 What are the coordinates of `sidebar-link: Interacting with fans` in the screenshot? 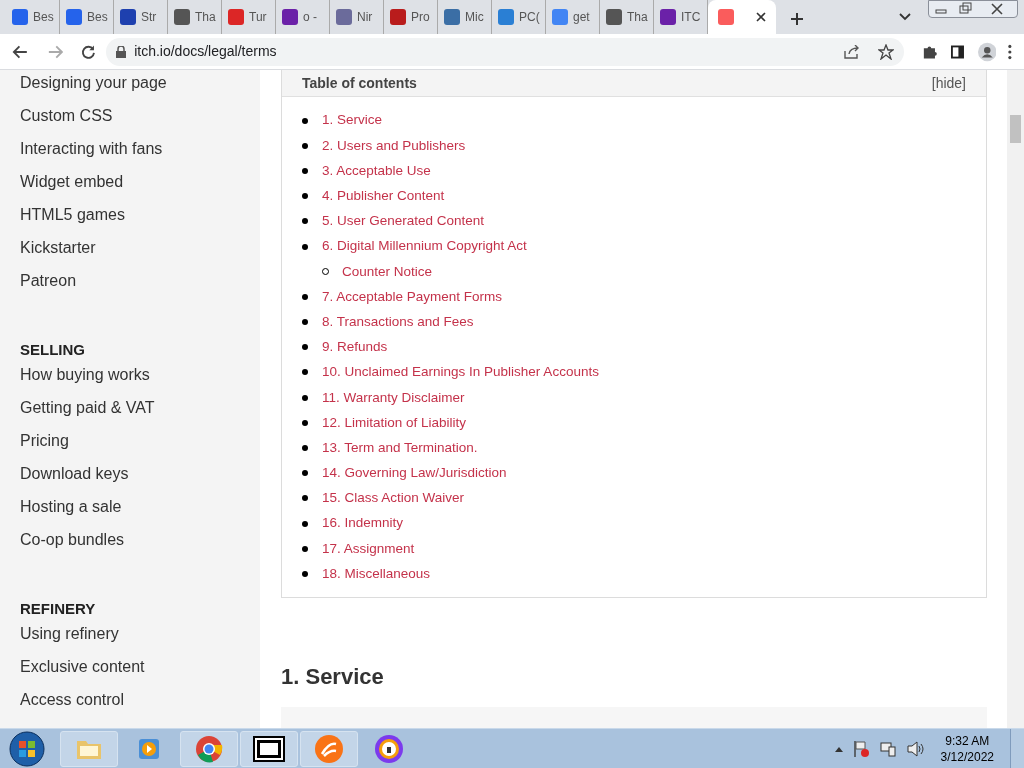 It's located at (140, 153).